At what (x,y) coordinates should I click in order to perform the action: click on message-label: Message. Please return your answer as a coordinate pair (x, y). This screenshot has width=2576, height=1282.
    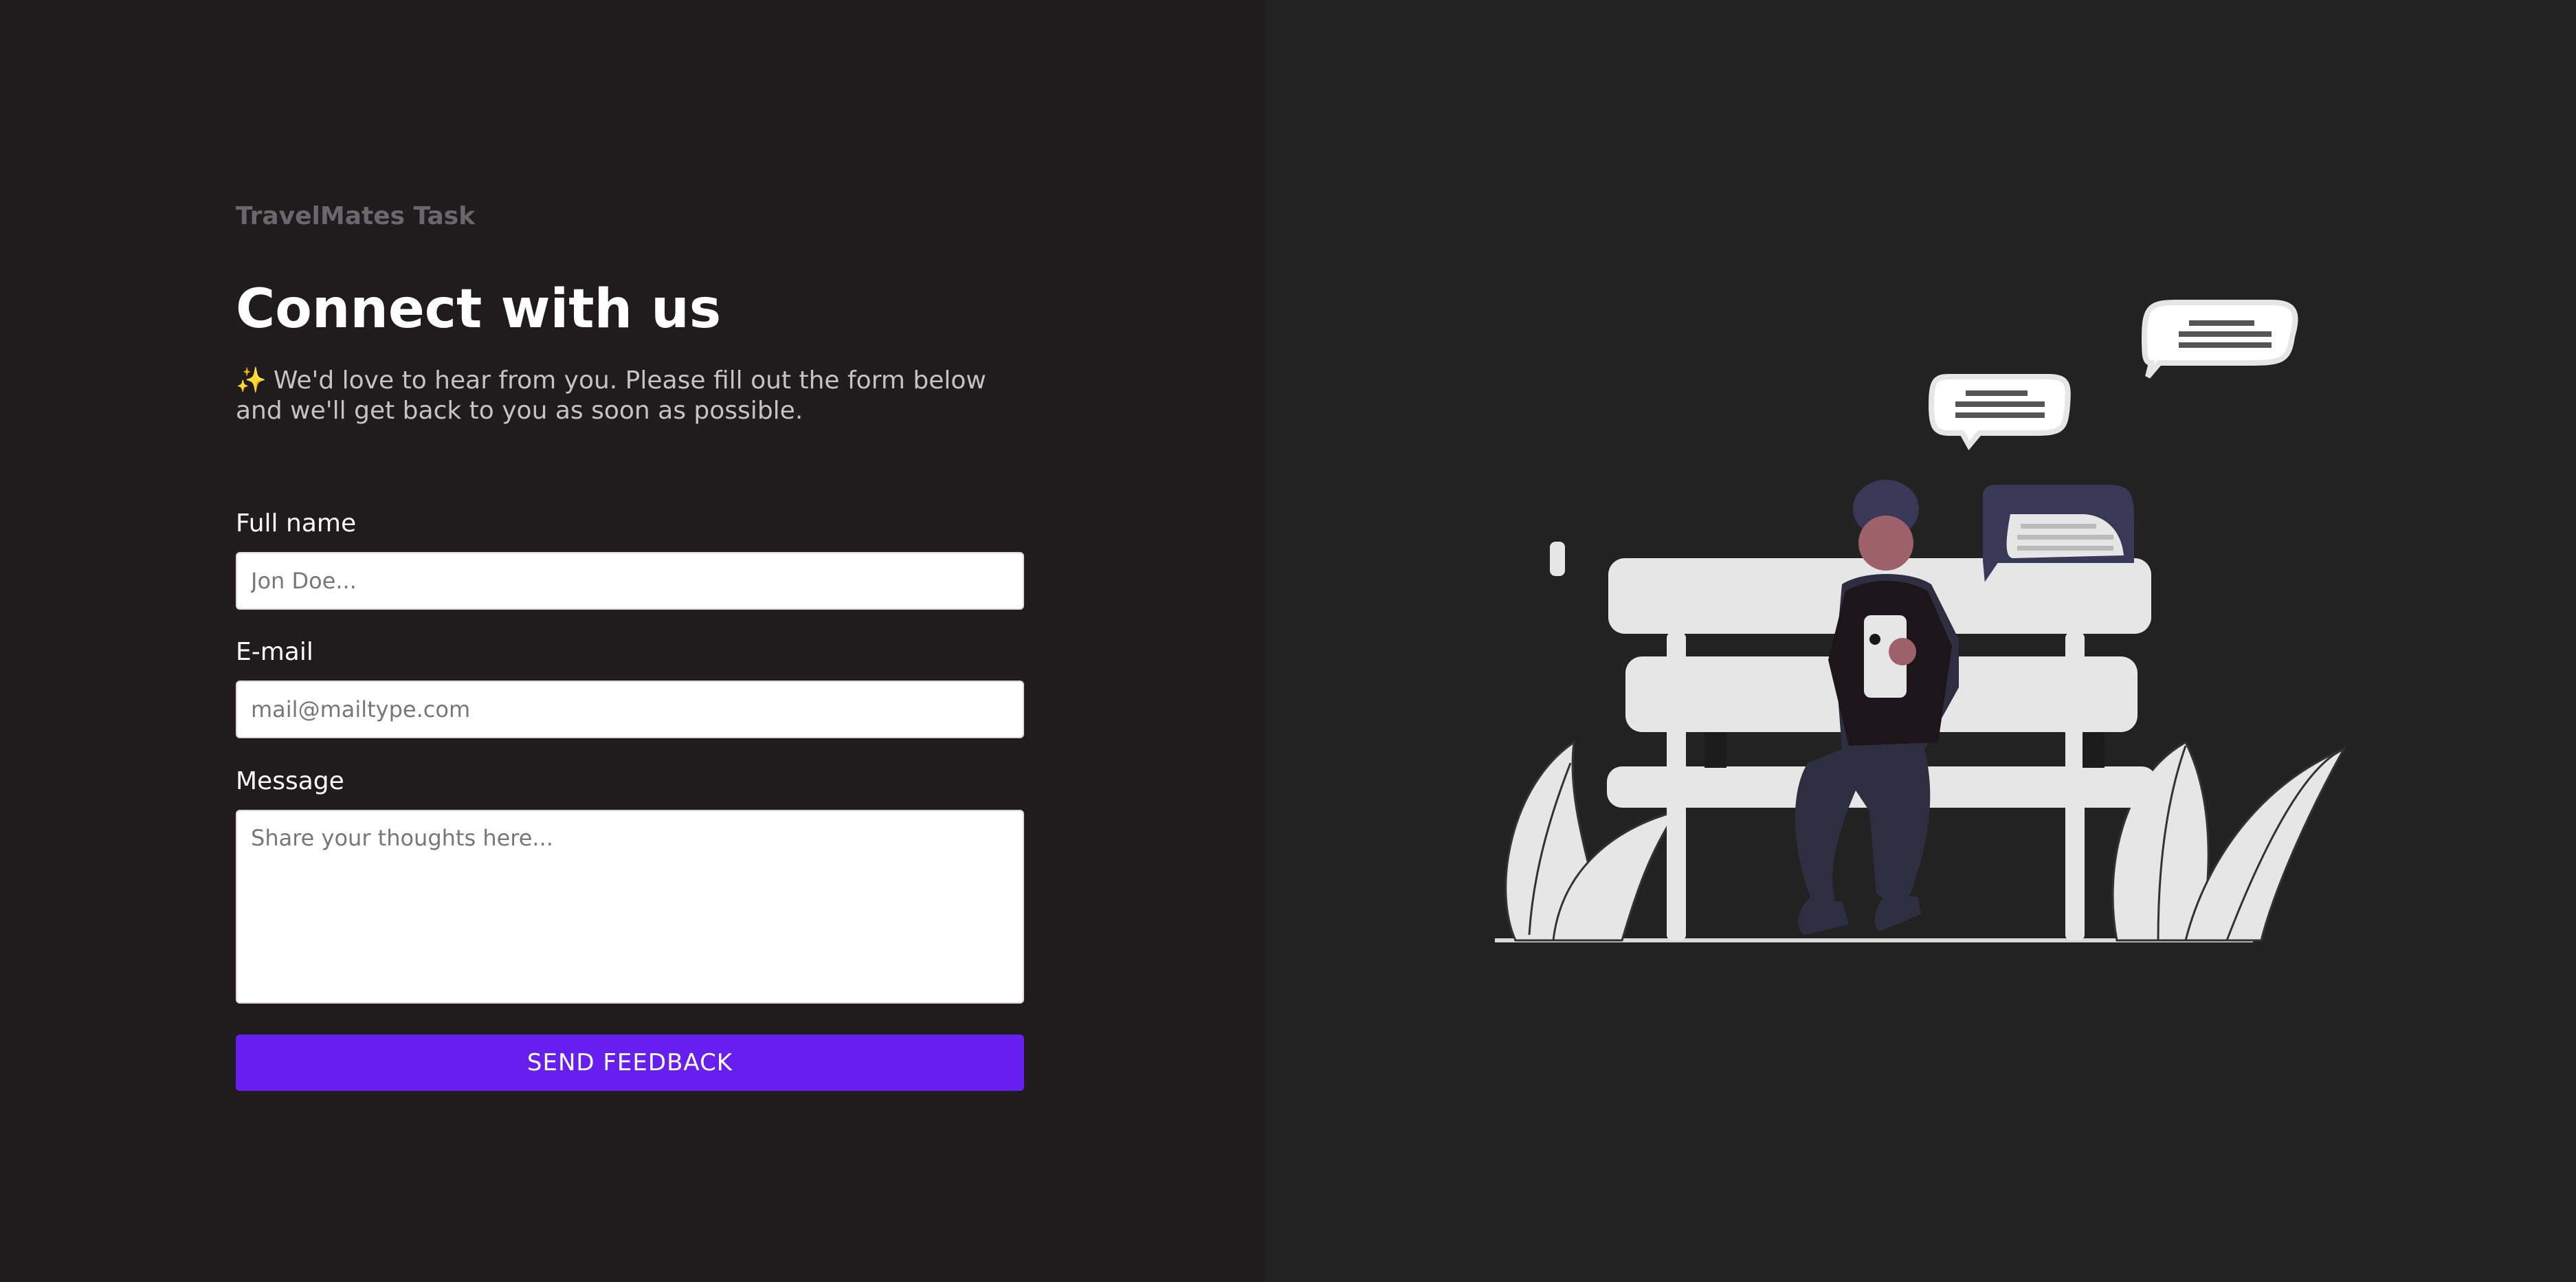
    Looking at the image, I should click on (290, 781).